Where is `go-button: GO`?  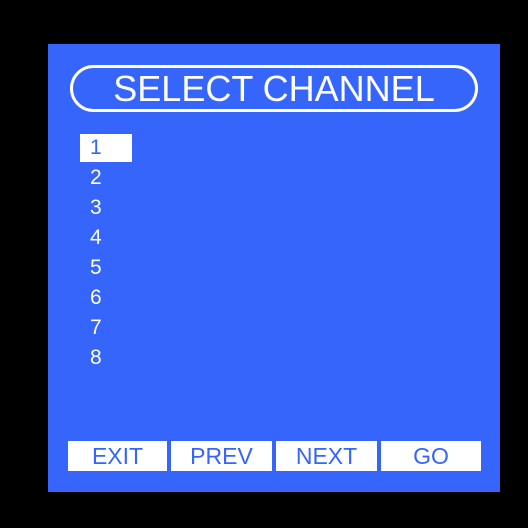 go-button: GO is located at coordinates (431, 456).